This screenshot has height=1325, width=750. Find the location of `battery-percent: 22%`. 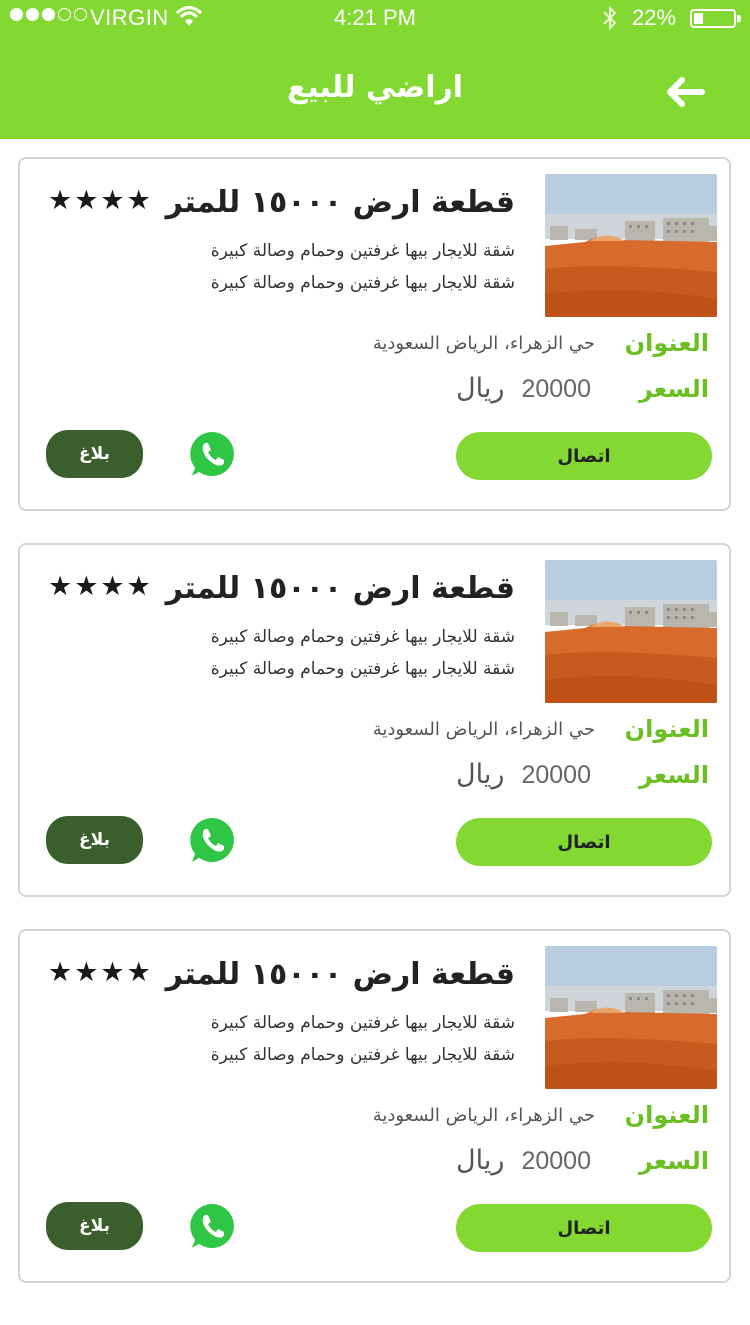

battery-percent: 22% is located at coordinates (654, 17).